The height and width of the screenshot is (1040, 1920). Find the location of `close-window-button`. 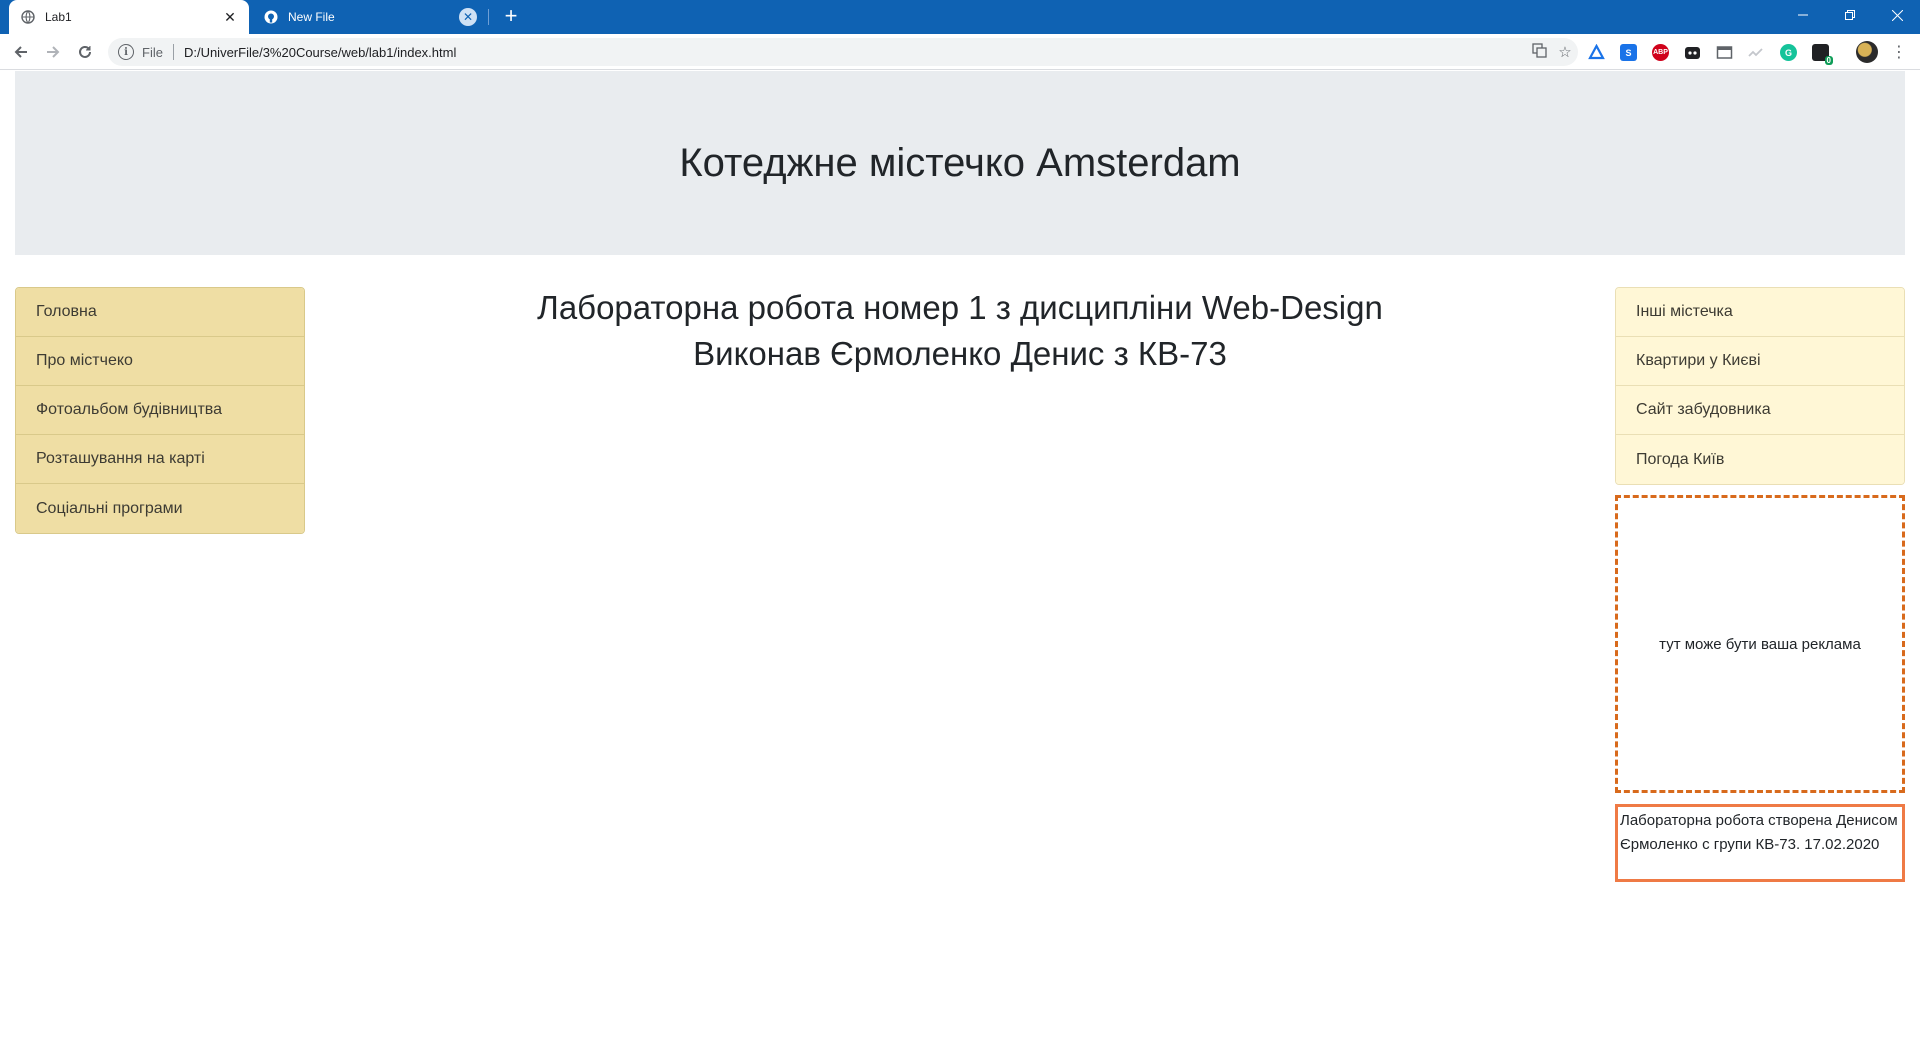

close-window-button is located at coordinates (1897, 15).